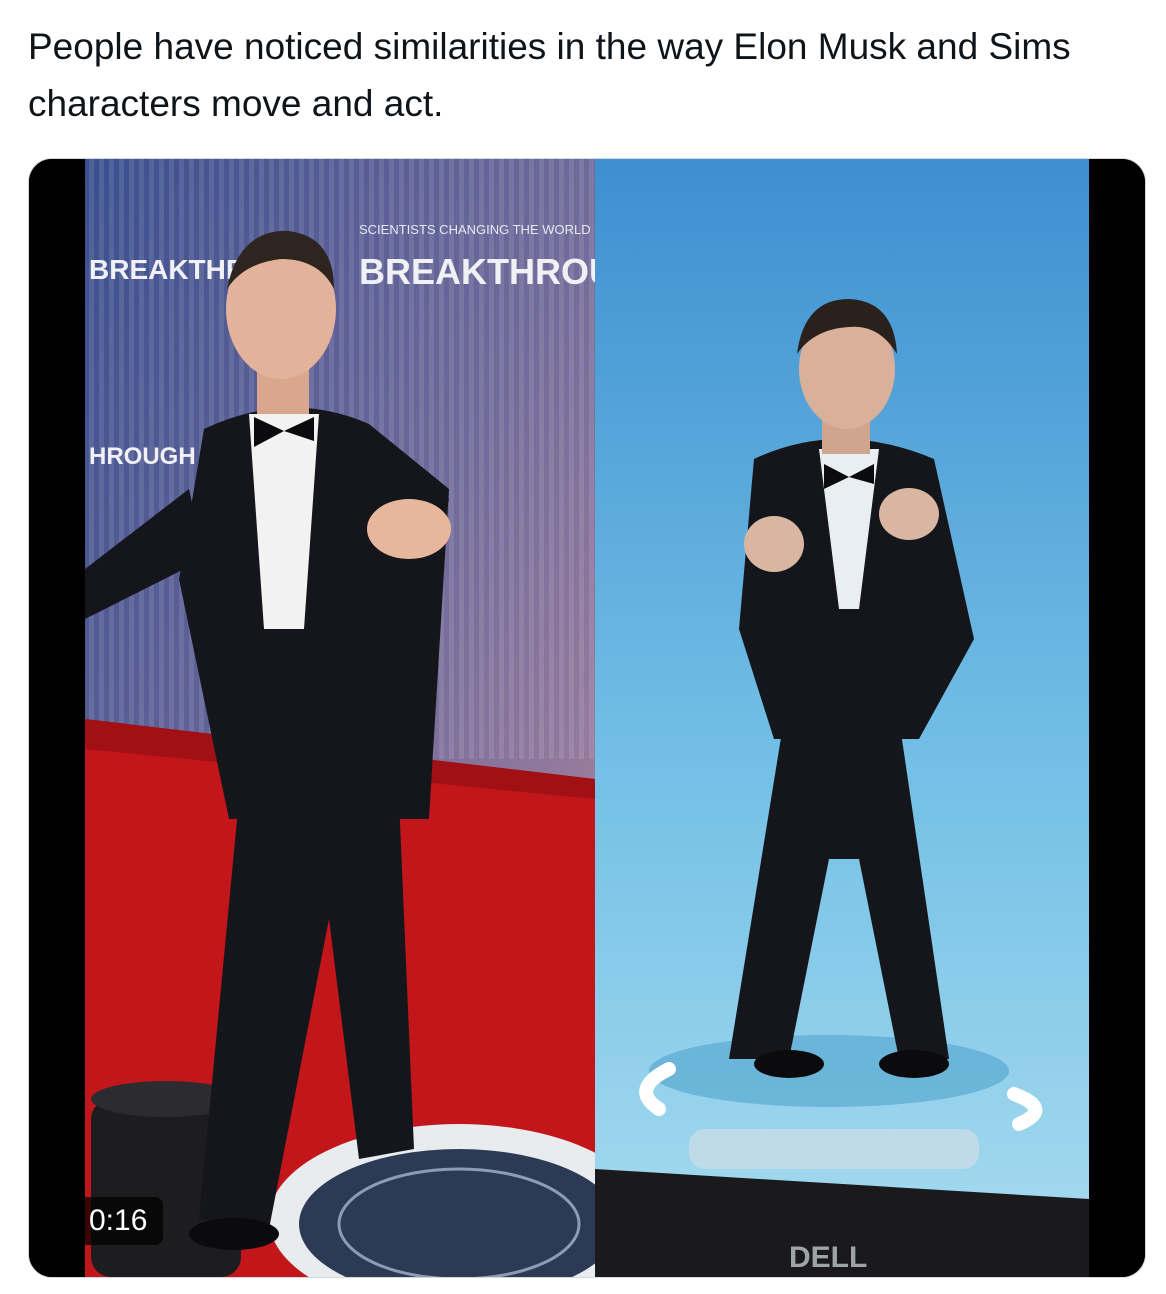 Image resolution: width=1166 pixels, height=1294 pixels. Describe the element at coordinates (142, 456) in the screenshot. I see `svg-text: HROUGH` at that location.